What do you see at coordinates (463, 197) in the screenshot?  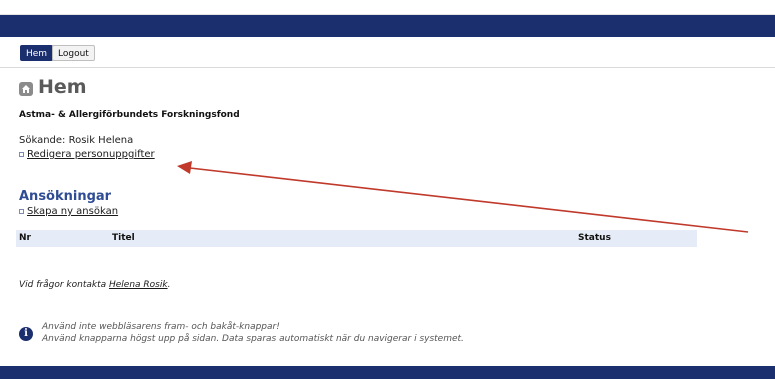 I see `annotation-arrow` at bounding box center [463, 197].